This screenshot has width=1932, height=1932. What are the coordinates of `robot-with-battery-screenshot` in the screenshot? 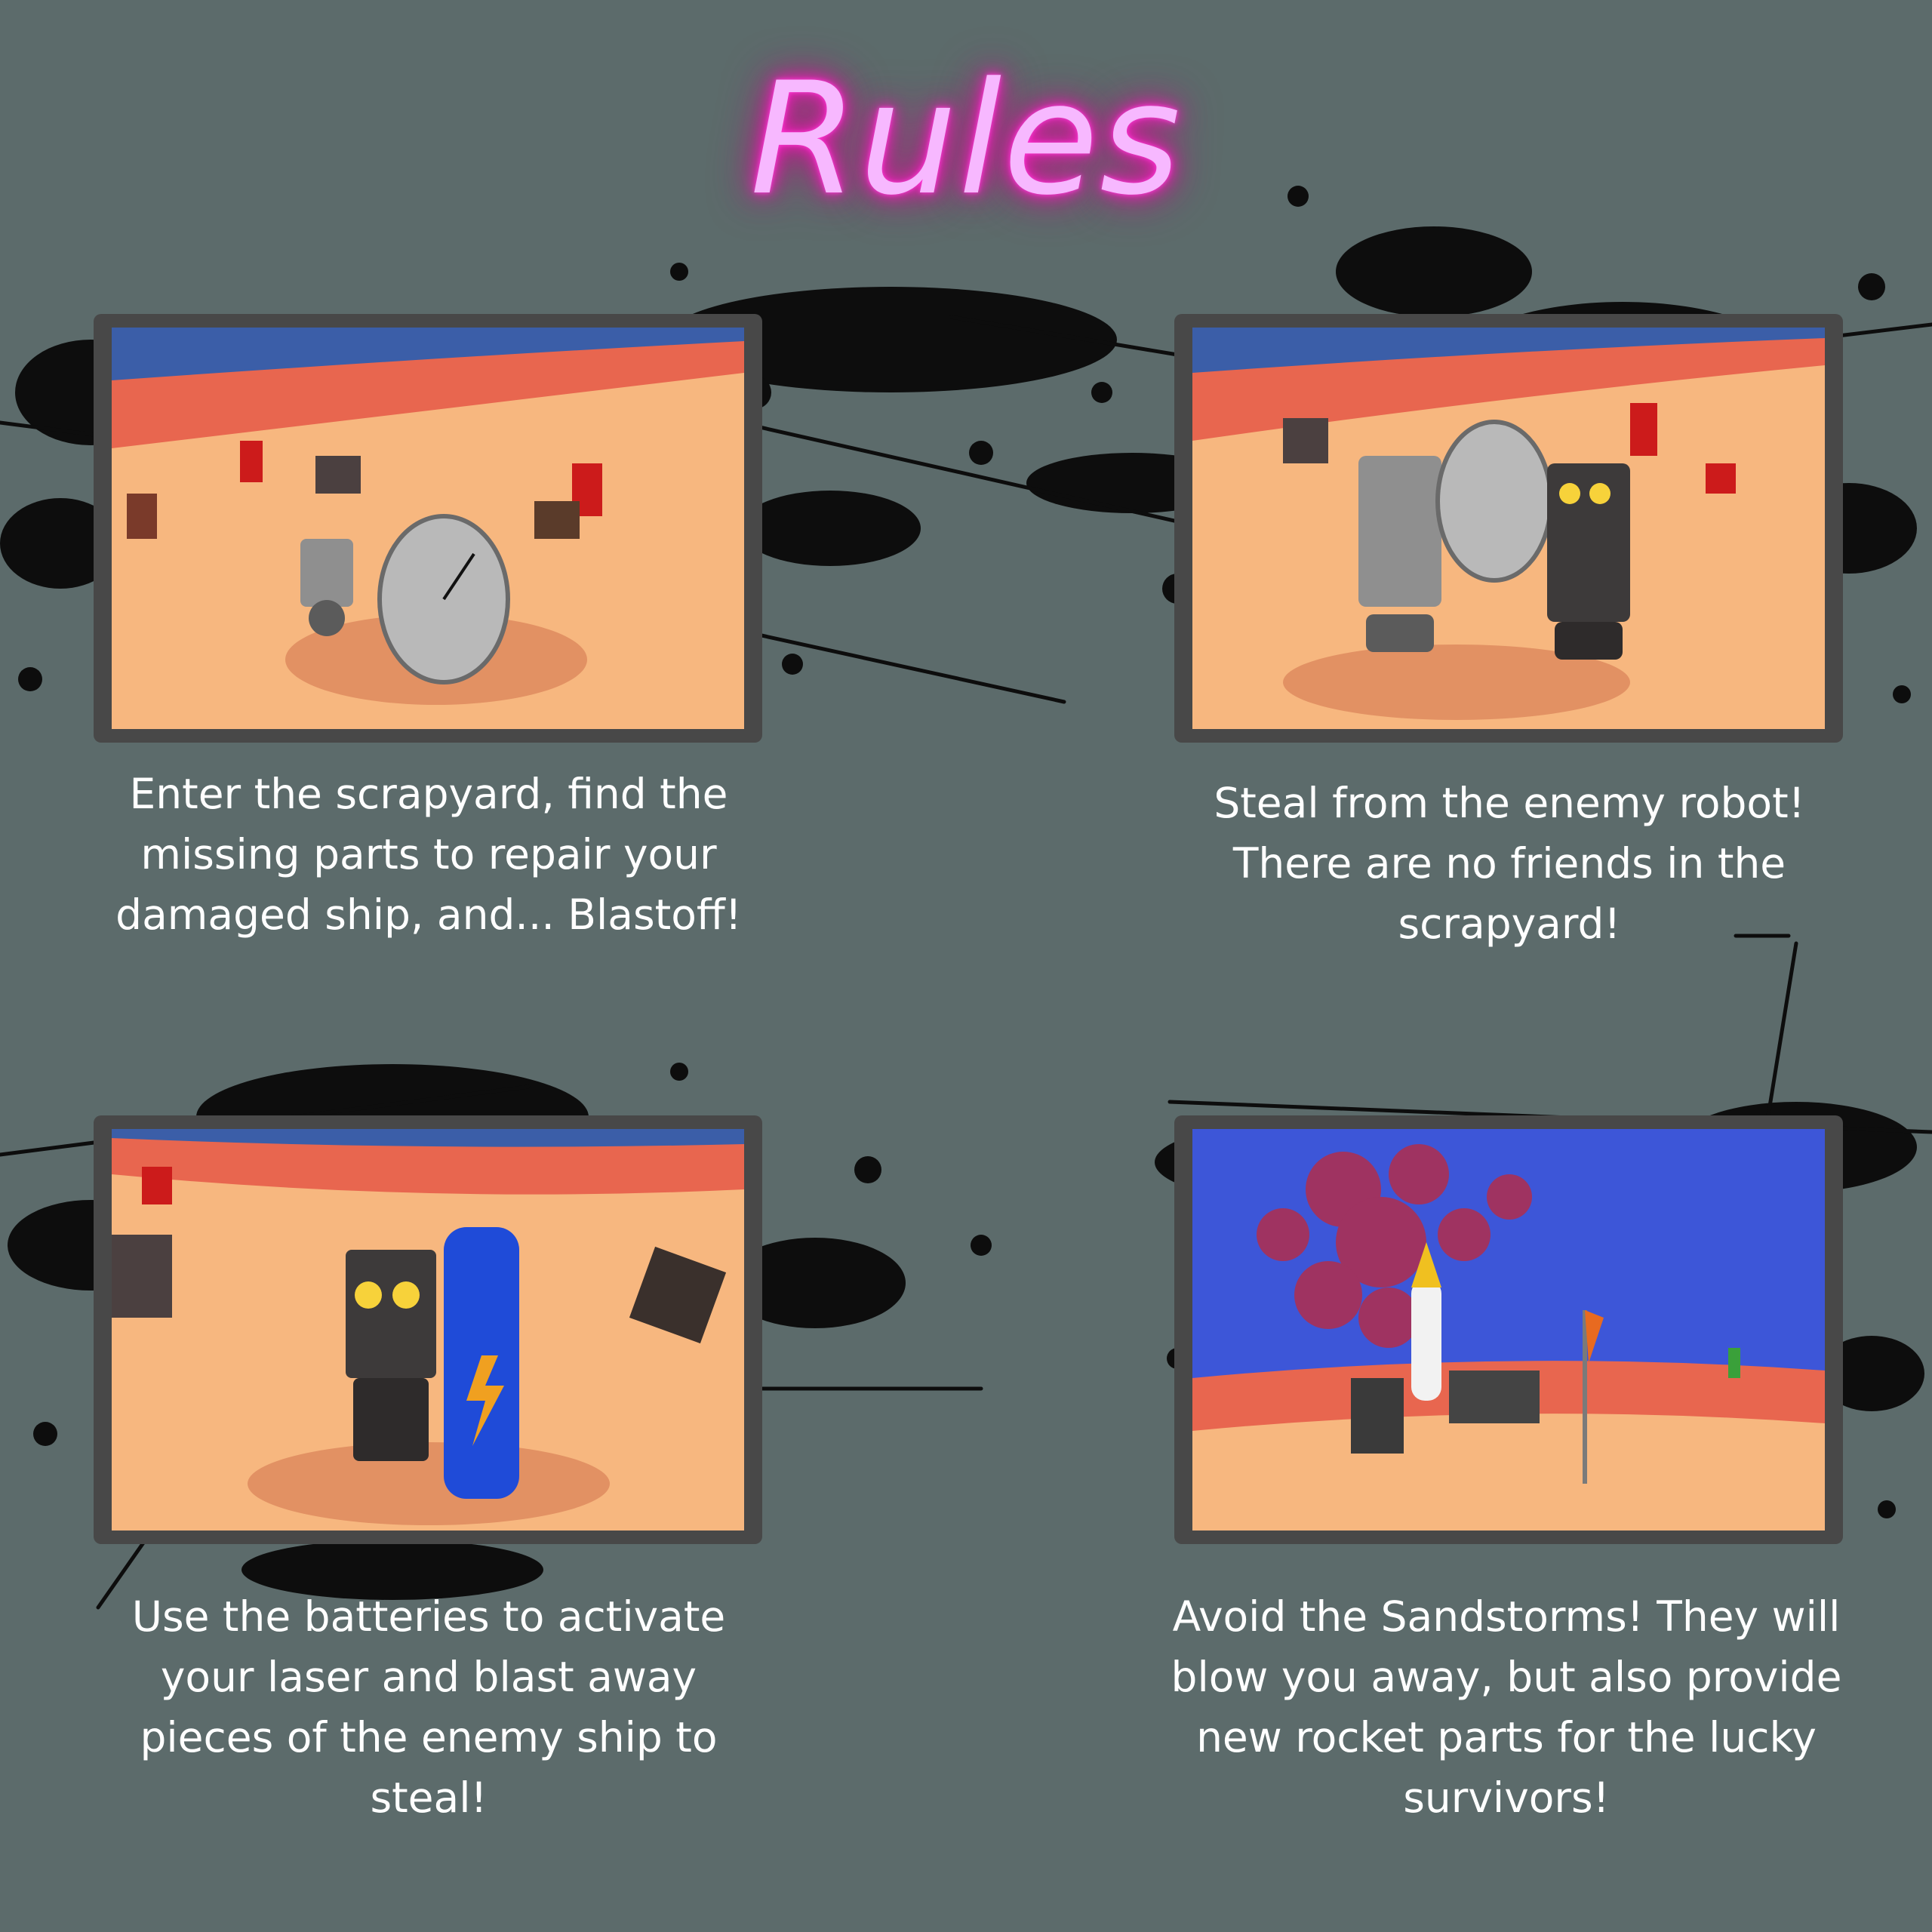 It's located at (428, 1330).